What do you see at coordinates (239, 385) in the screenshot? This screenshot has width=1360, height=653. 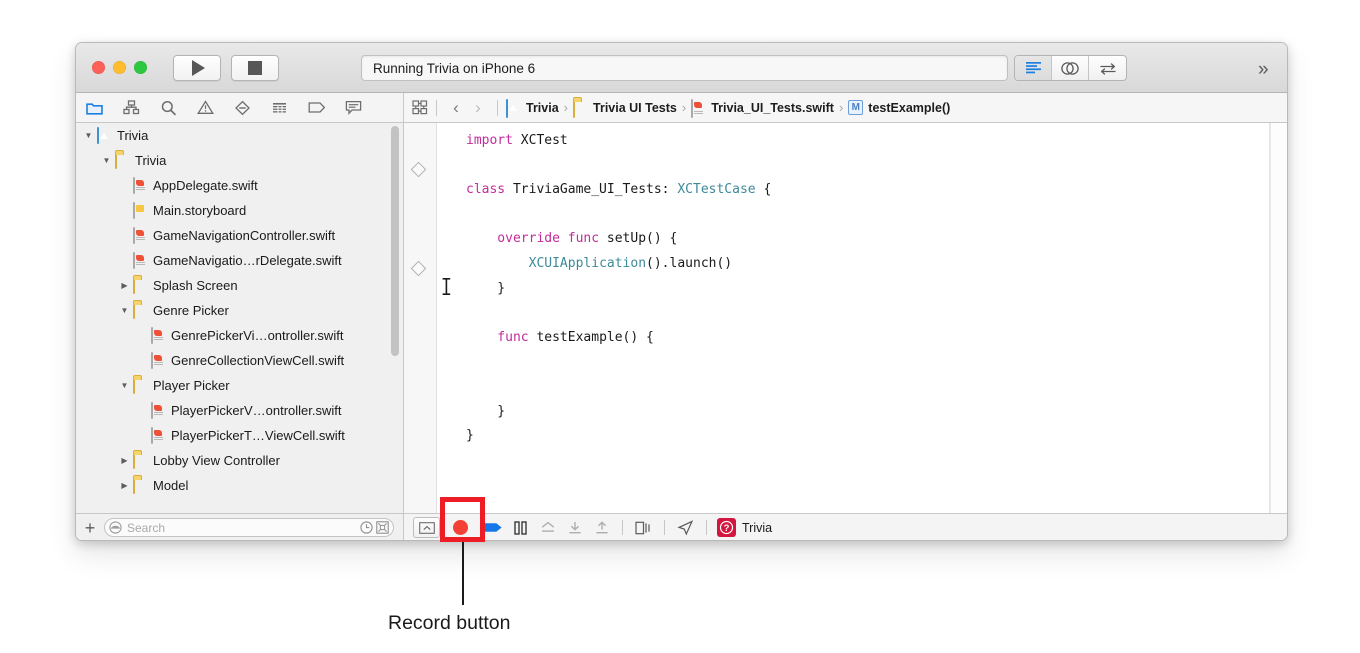 I see `list-item: ▼ Player Picker` at bounding box center [239, 385].